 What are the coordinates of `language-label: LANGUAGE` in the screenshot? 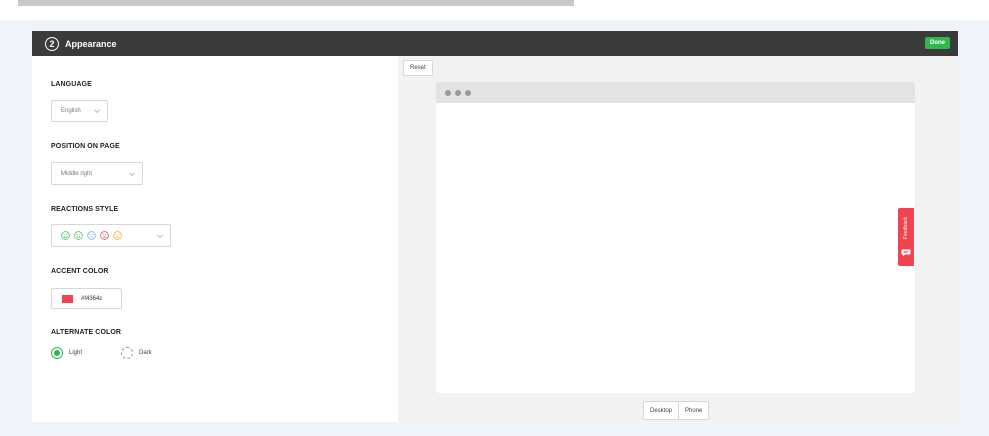 It's located at (71, 84).